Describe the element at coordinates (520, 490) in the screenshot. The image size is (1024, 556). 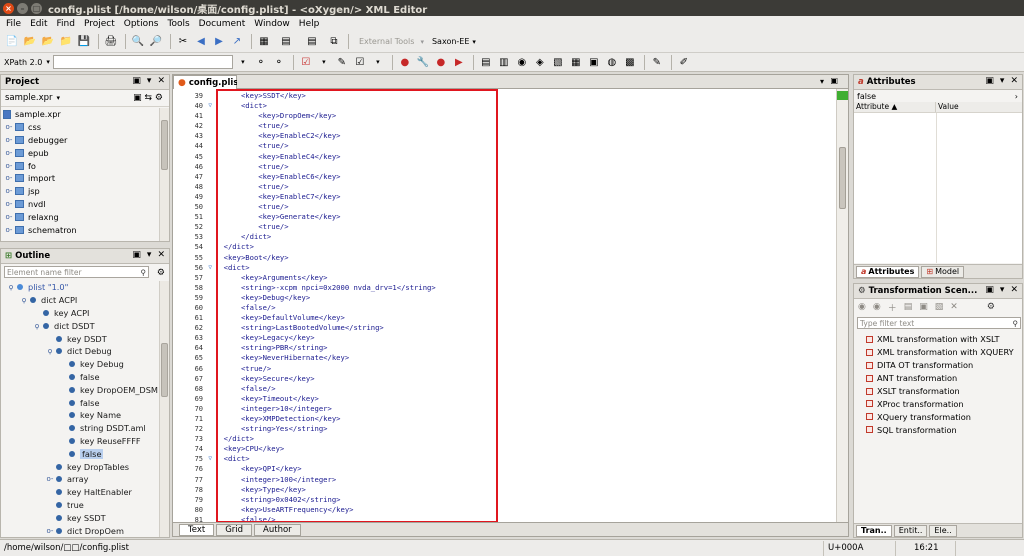
I see `code-line: <key>Type</key>` at that location.